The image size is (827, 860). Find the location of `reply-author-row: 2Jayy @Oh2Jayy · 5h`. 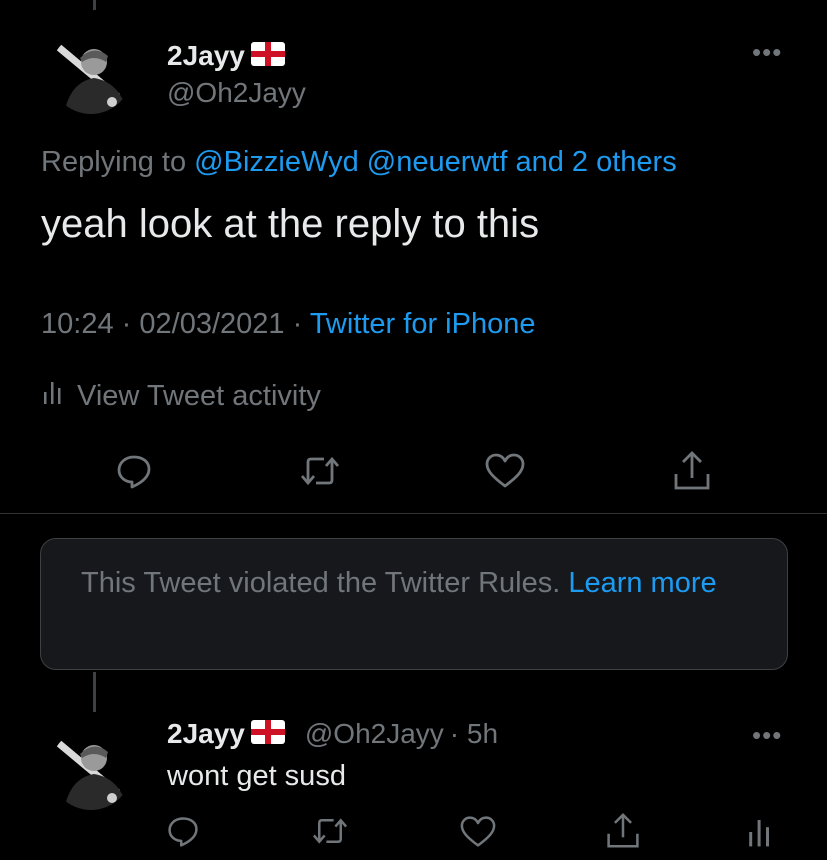

reply-author-row: 2Jayy @Oh2Jayy · 5h is located at coordinates (332, 734).